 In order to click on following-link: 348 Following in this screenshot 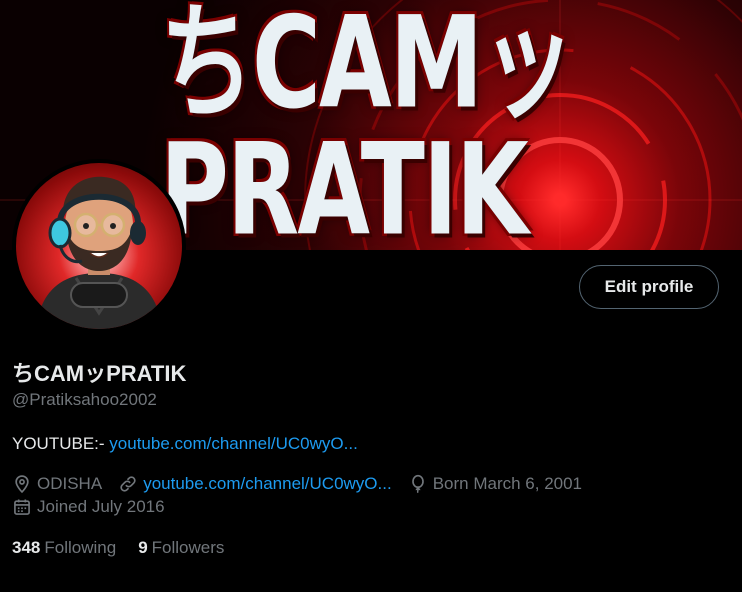, I will do `click(64, 548)`.